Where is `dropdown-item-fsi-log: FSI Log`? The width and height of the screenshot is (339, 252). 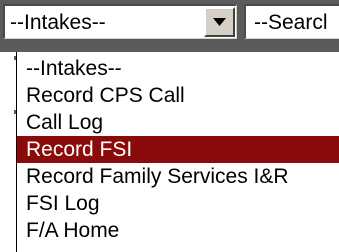 dropdown-item-fsi-log: FSI Log is located at coordinates (178, 203).